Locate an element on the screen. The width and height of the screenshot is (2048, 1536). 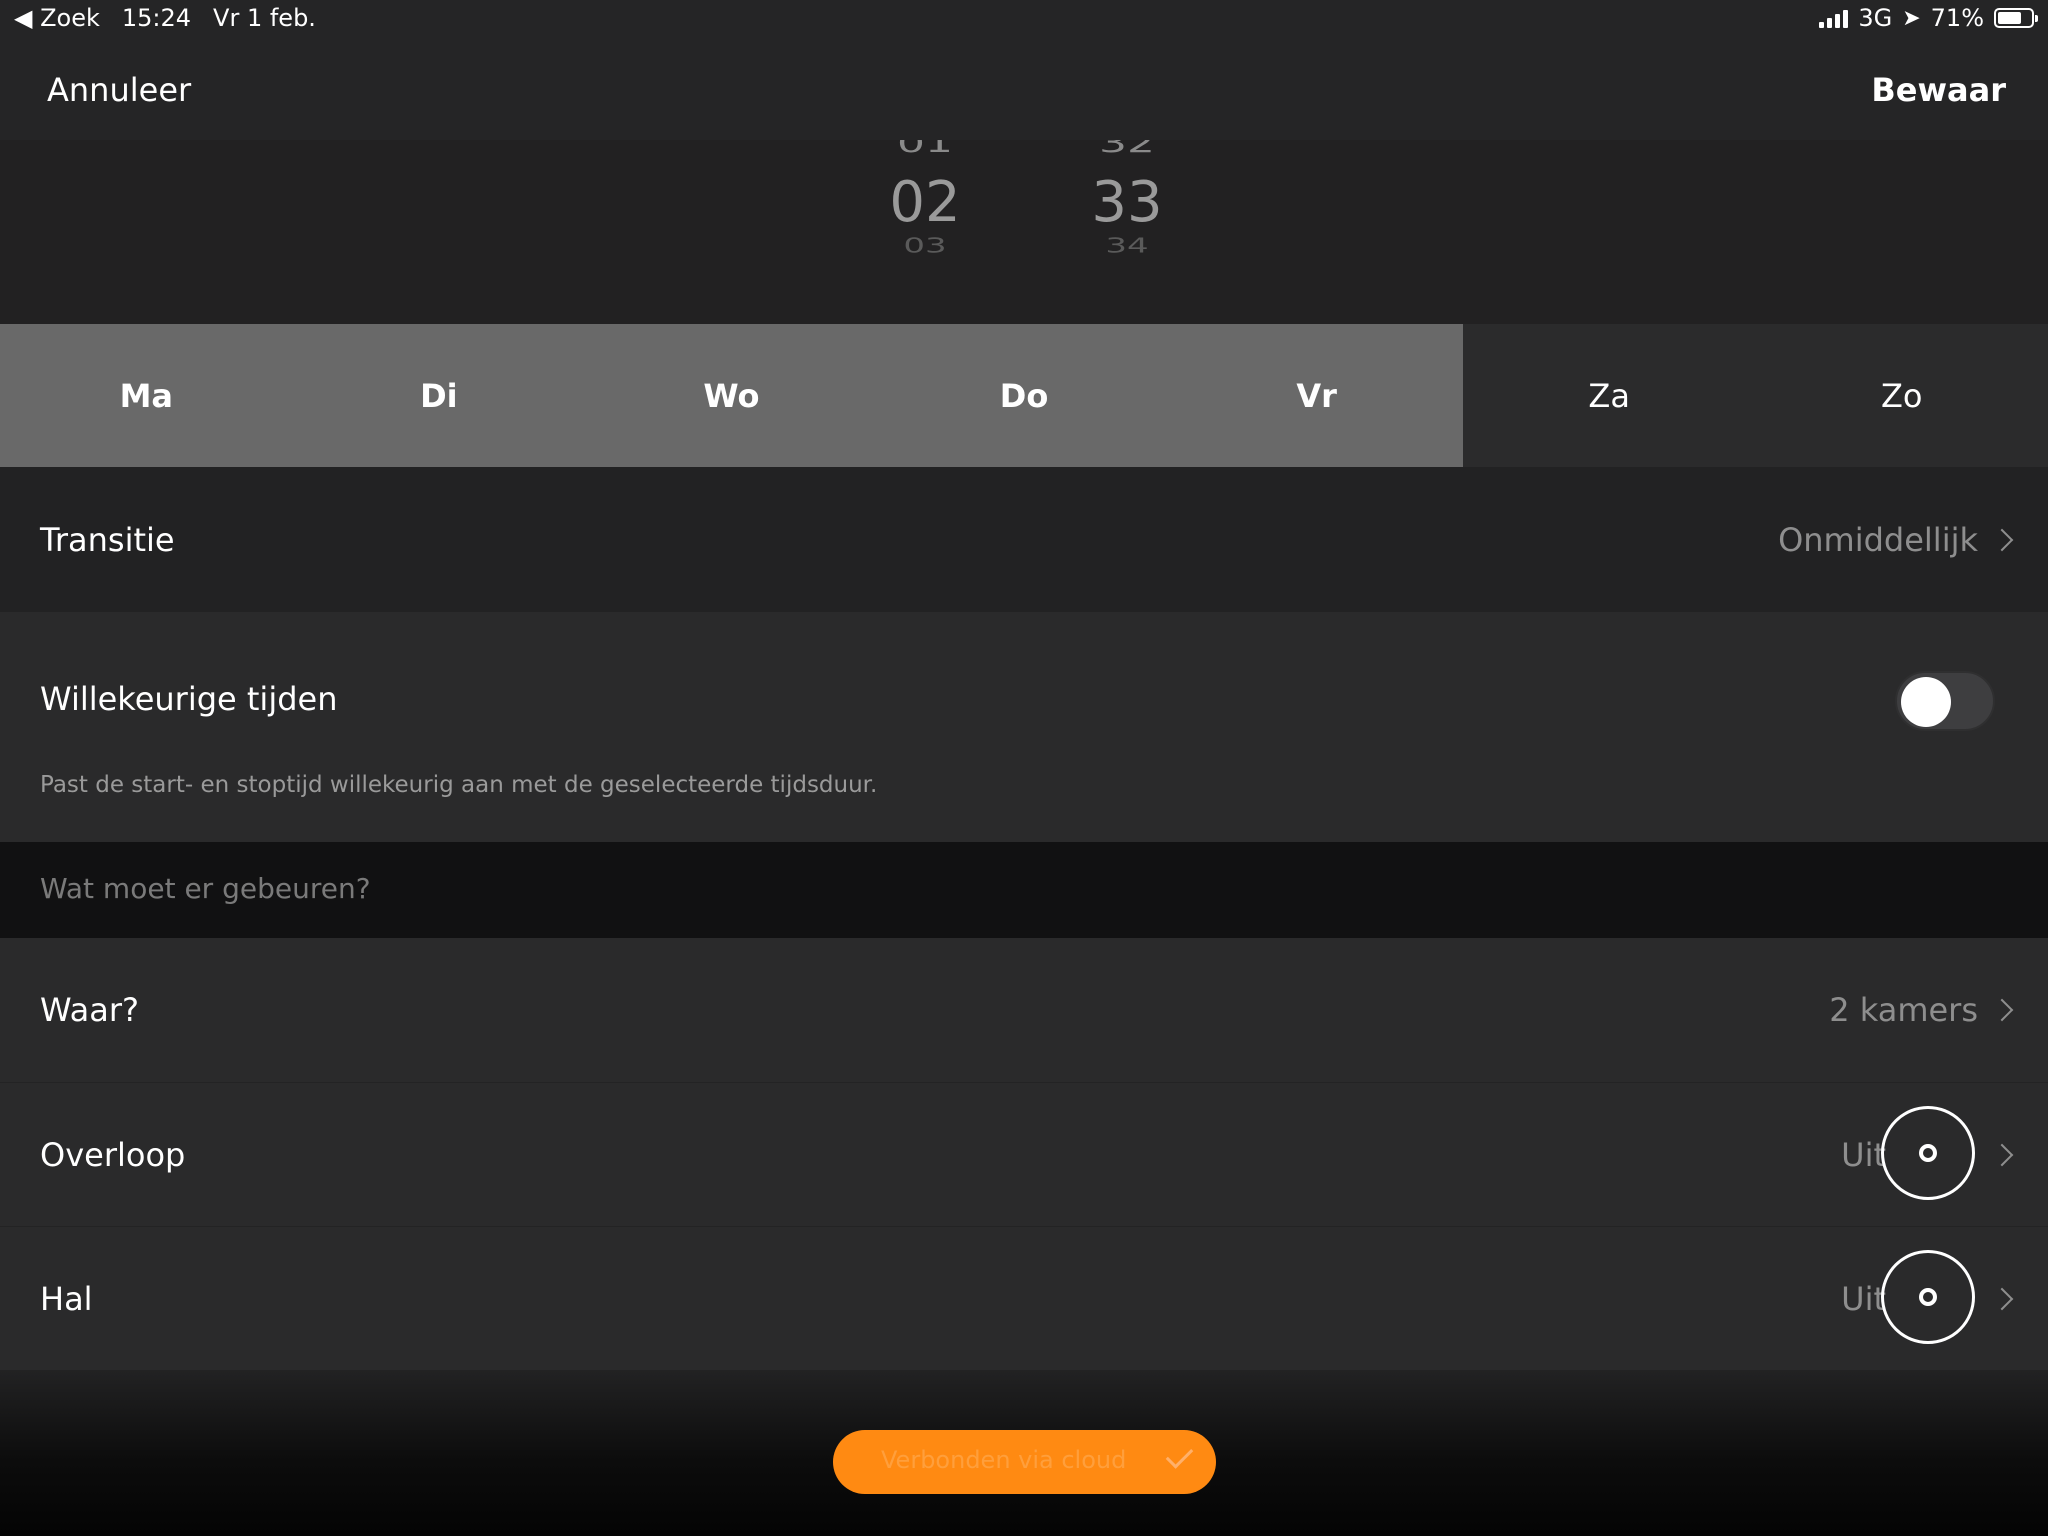
day-friday: Vr is located at coordinates (1316, 395).